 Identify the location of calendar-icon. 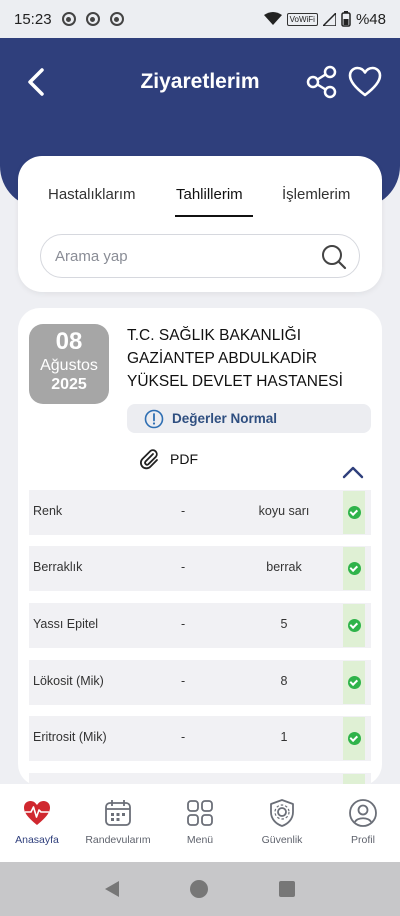
(118, 813).